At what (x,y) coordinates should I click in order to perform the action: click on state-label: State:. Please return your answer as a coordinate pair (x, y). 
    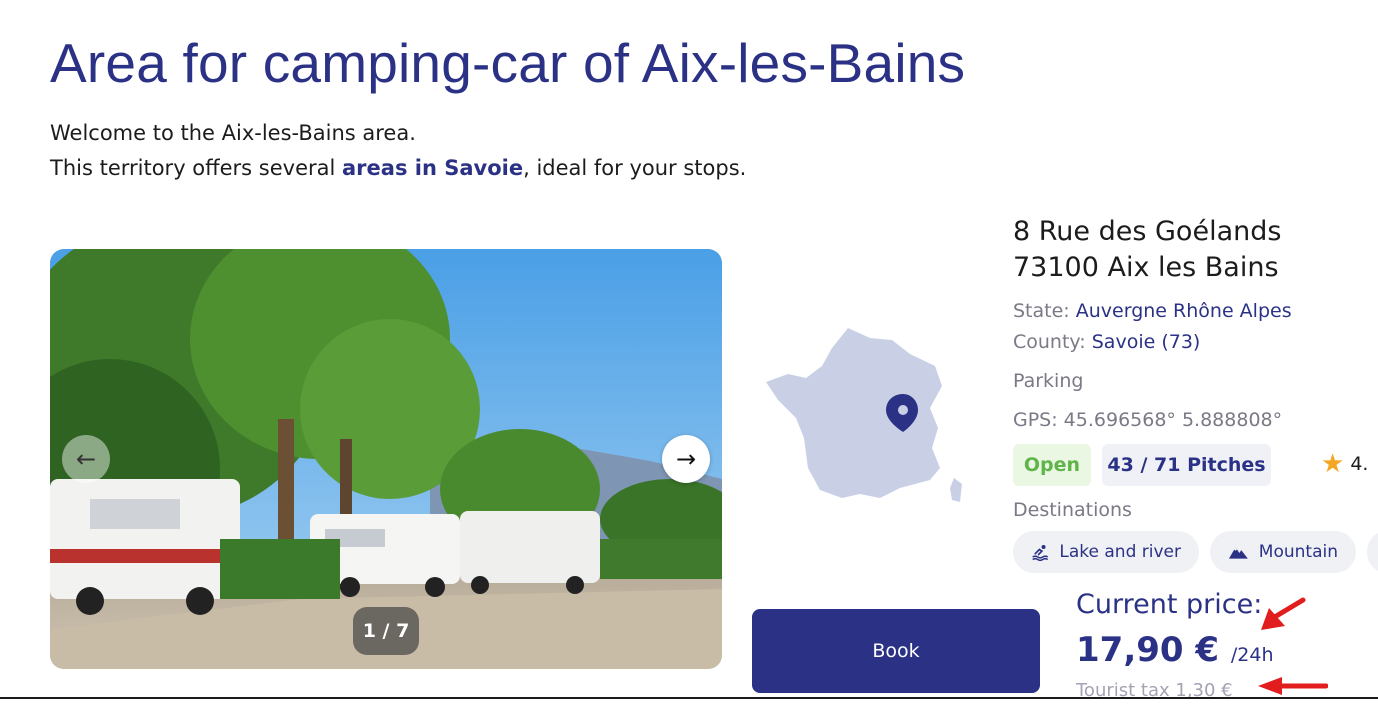
    Looking at the image, I should click on (1041, 311).